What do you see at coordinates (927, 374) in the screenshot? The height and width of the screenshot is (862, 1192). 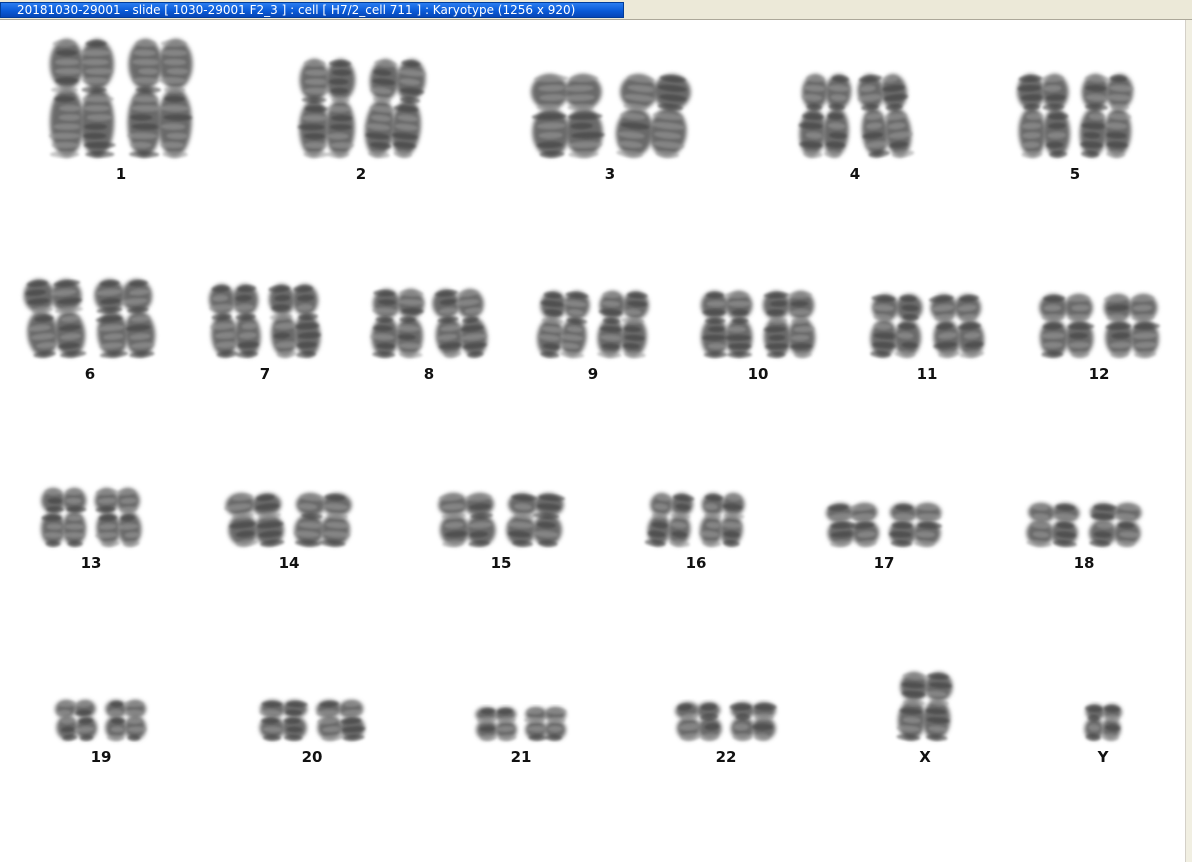 I see `pair-label-11: 11` at bounding box center [927, 374].